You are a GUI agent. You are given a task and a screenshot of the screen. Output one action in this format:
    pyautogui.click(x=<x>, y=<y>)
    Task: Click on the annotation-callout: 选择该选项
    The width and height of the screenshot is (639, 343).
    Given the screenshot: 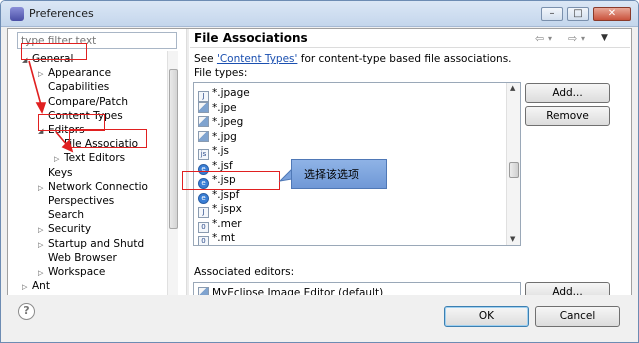 What is the action you would take?
    pyautogui.click(x=339, y=174)
    